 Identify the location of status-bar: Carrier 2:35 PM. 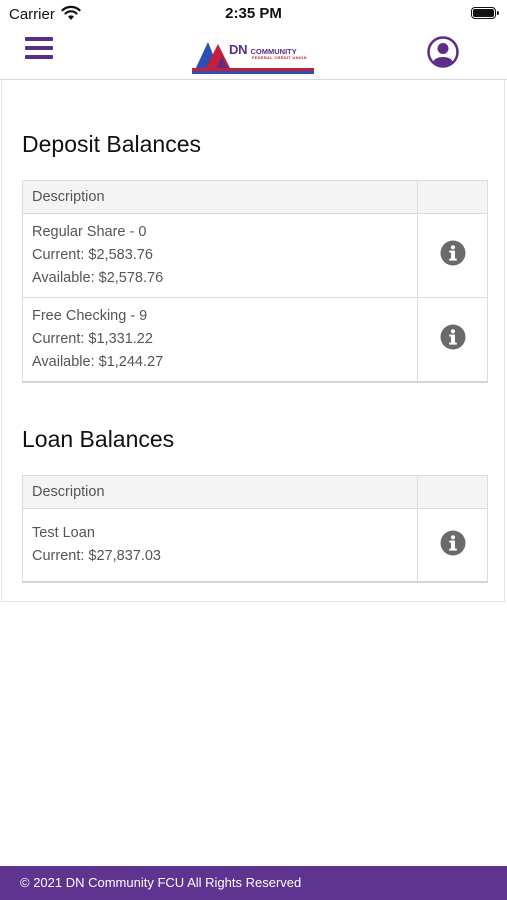
(253, 14).